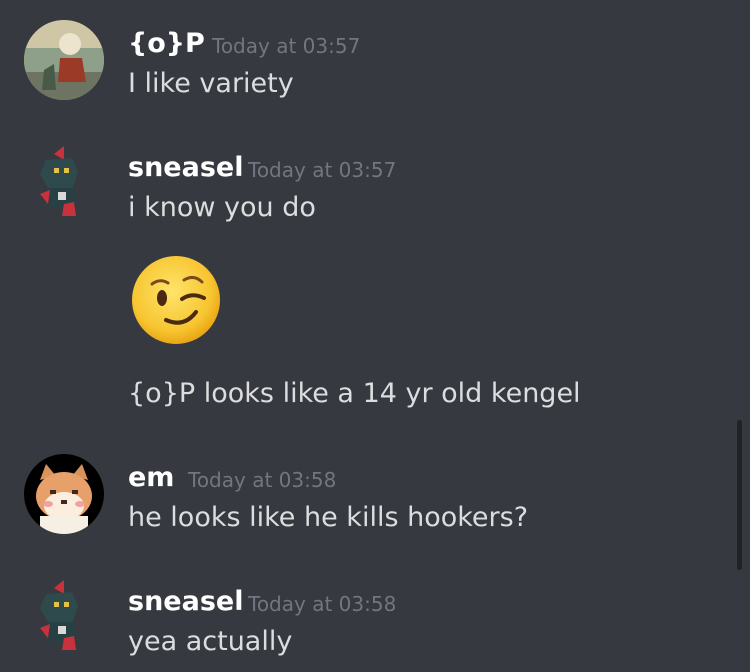 The image size is (750, 672). Describe the element at coordinates (166, 44) in the screenshot. I see `username: {o}P` at that location.